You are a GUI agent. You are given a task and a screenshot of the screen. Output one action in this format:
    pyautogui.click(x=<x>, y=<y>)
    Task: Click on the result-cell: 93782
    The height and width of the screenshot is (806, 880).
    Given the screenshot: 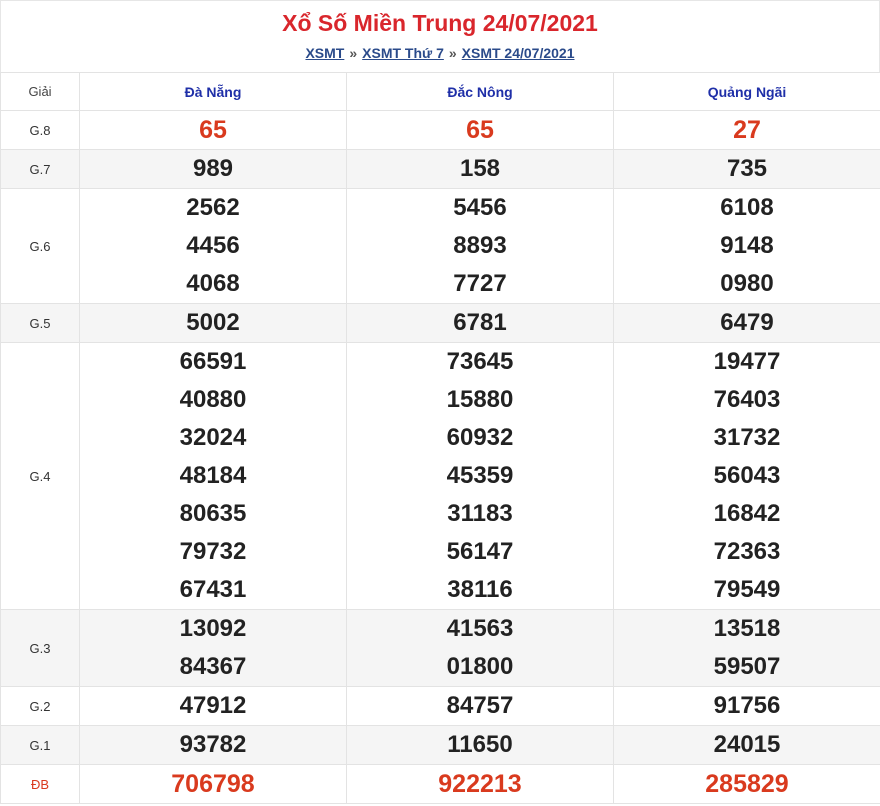 What is the action you would take?
    pyautogui.click(x=213, y=745)
    